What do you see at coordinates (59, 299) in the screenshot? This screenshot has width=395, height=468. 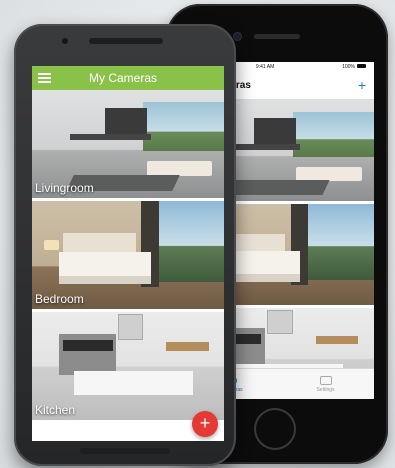 I see `camera-label-bedroom: Bedroom` at bounding box center [59, 299].